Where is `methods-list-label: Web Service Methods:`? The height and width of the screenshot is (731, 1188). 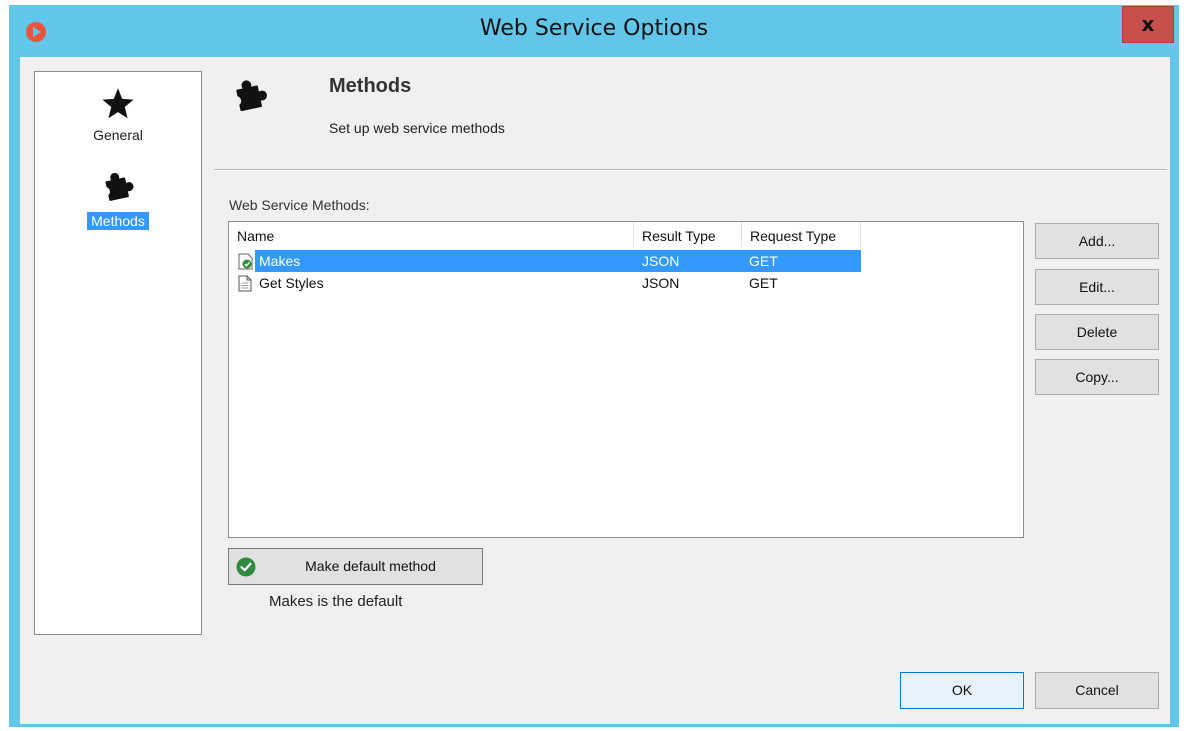 methods-list-label: Web Service Methods: is located at coordinates (299, 205).